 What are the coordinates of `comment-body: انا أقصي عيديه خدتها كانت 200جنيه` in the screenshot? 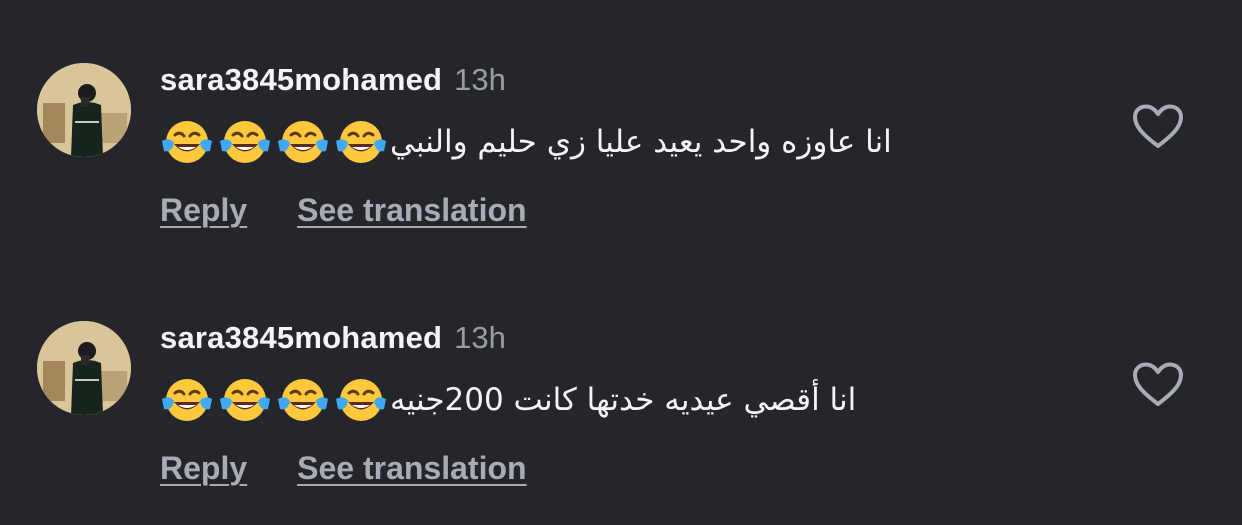 It's located at (508, 400).